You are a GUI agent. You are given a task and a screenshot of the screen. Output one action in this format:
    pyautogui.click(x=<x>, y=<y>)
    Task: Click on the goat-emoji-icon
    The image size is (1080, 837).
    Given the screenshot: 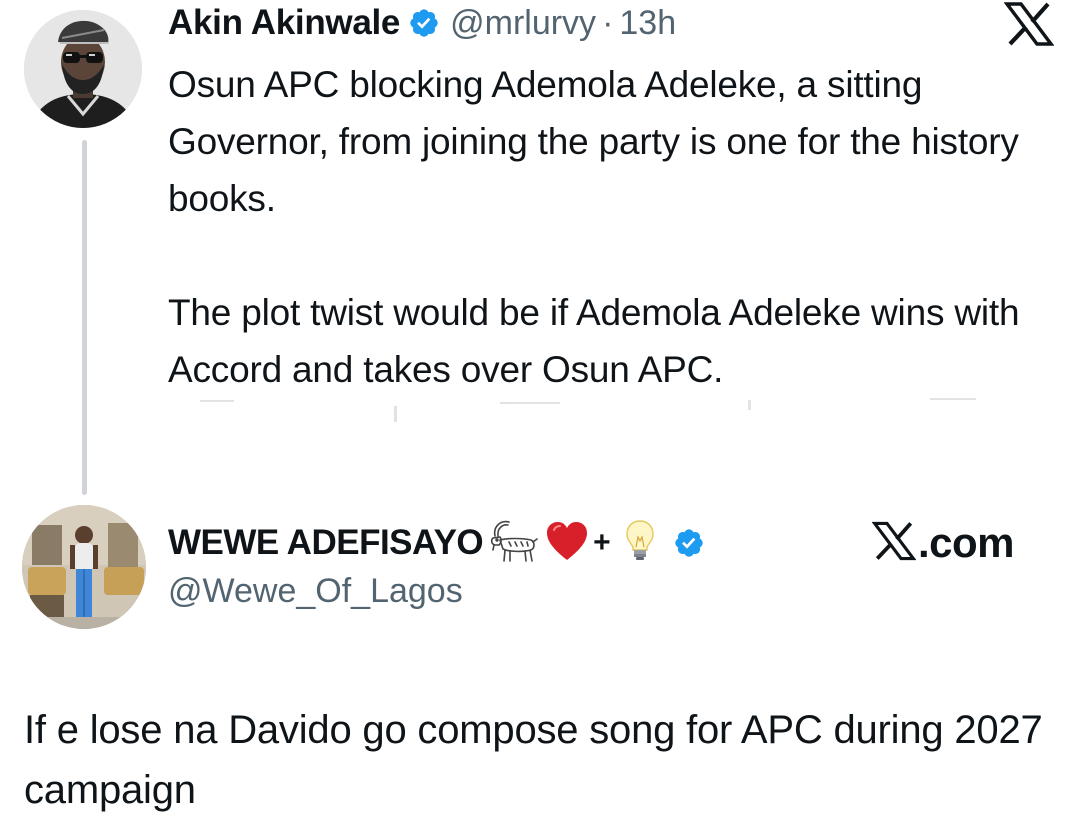 What is the action you would take?
    pyautogui.click(x=514, y=543)
    